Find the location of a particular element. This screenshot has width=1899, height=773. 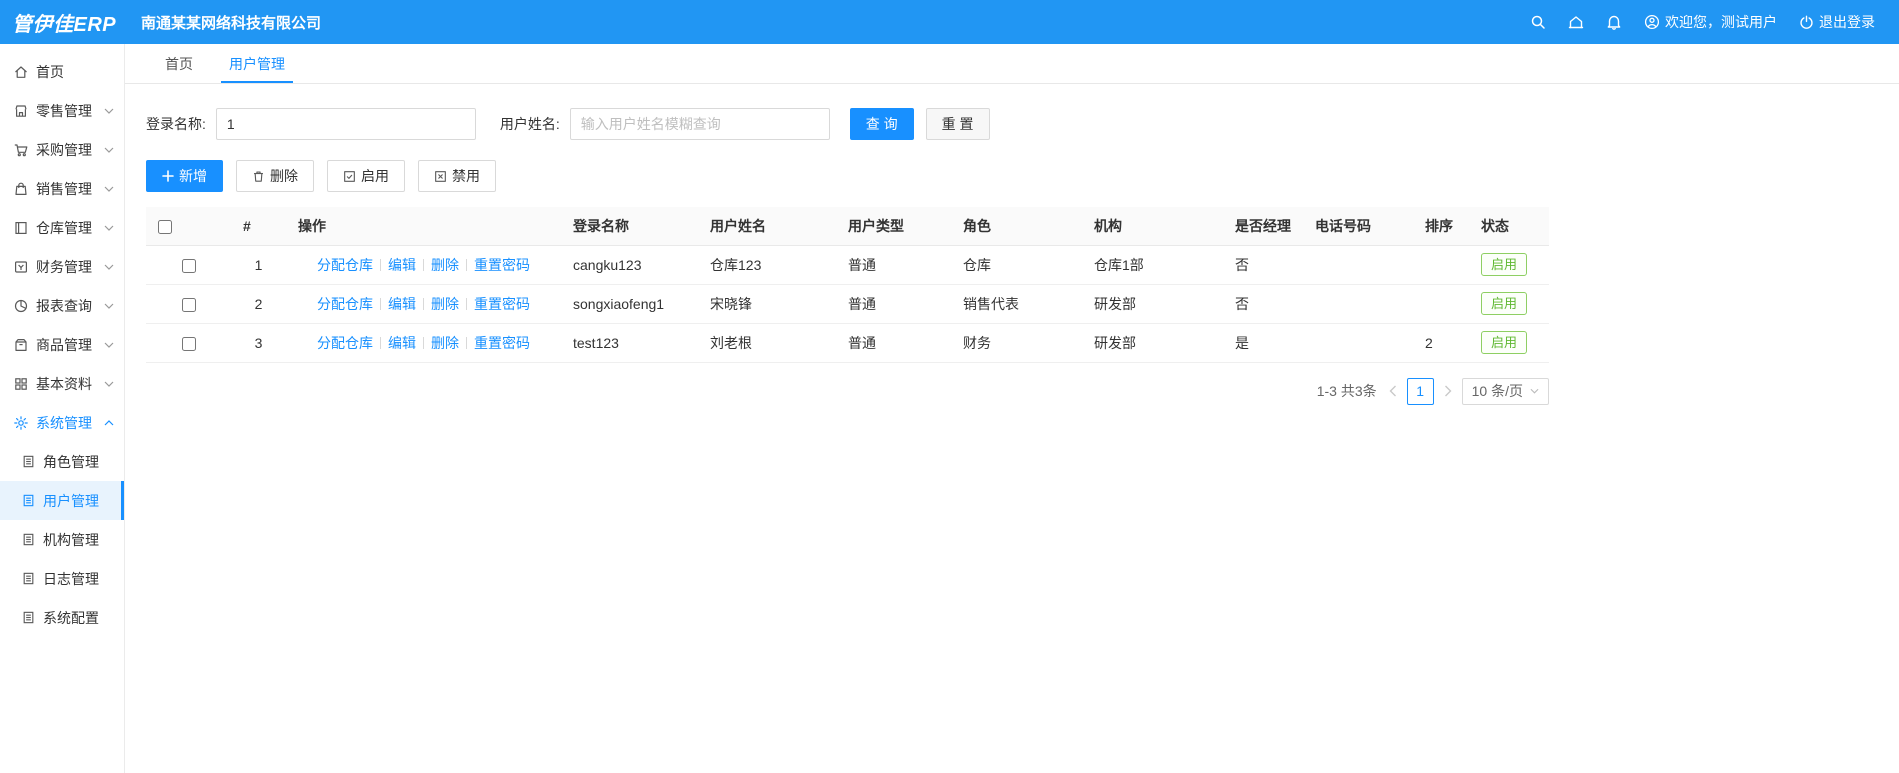

tab-home: 首页 is located at coordinates (179, 63).